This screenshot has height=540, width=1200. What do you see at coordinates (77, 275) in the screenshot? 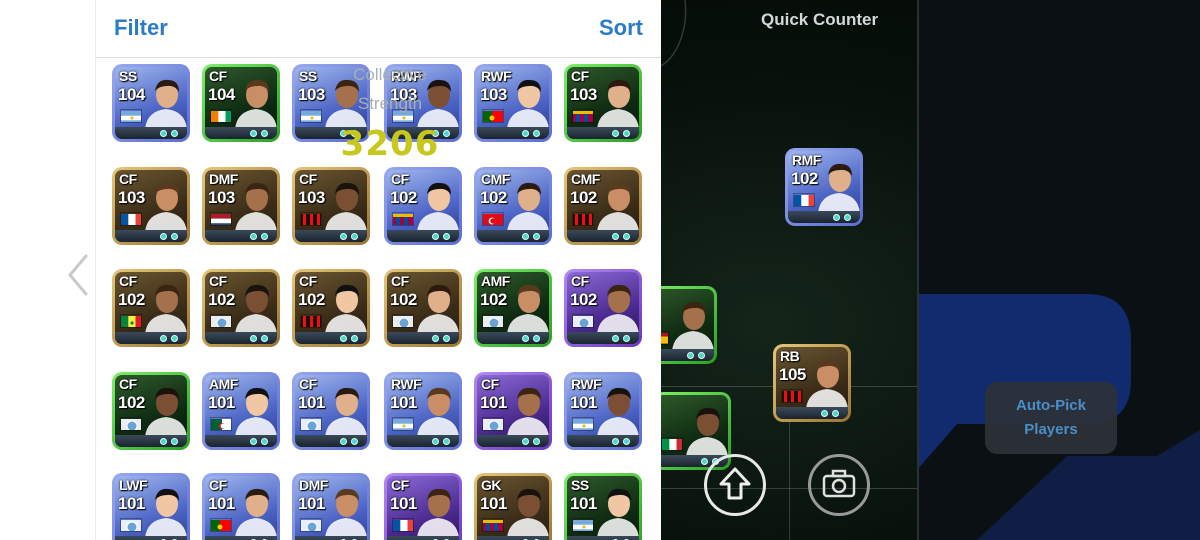
I see `chevron-left-icon` at bounding box center [77, 275].